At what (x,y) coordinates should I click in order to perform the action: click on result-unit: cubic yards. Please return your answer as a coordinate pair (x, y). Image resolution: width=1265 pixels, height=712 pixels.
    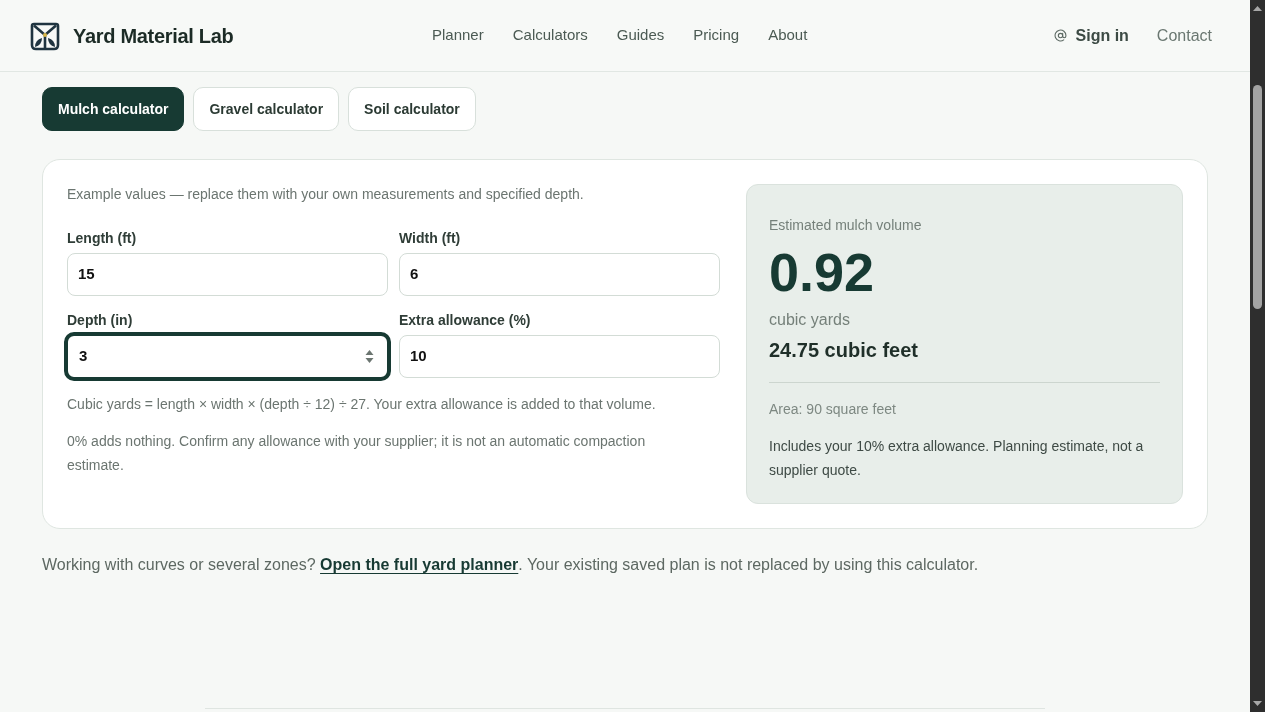
    Looking at the image, I should click on (810, 320).